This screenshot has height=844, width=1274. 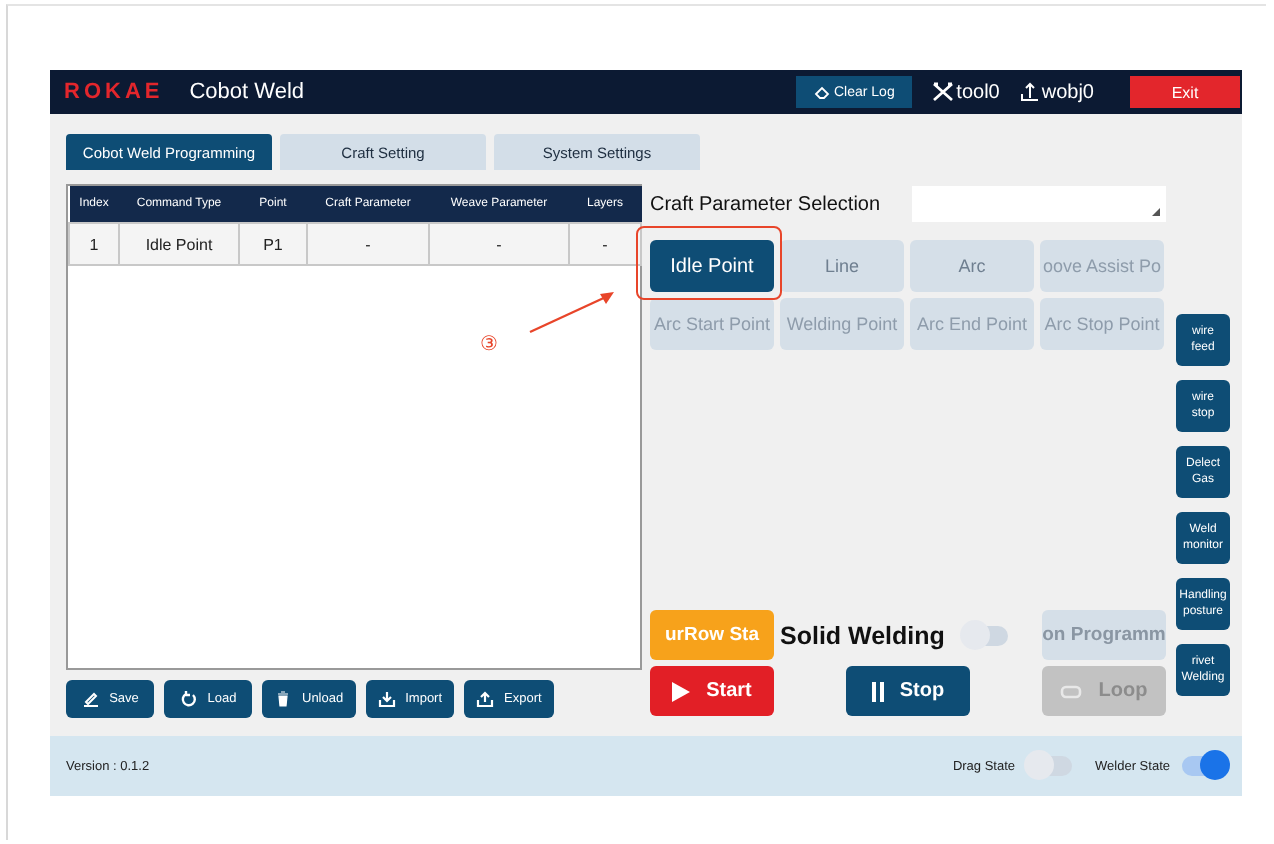 What do you see at coordinates (877, 691) in the screenshot?
I see `pause-icon` at bounding box center [877, 691].